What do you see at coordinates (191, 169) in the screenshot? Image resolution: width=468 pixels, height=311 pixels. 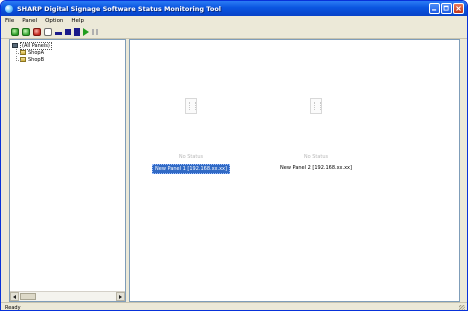 I see `panel-name: New Panel 1 [192.168.xx.xx]` at bounding box center [191, 169].